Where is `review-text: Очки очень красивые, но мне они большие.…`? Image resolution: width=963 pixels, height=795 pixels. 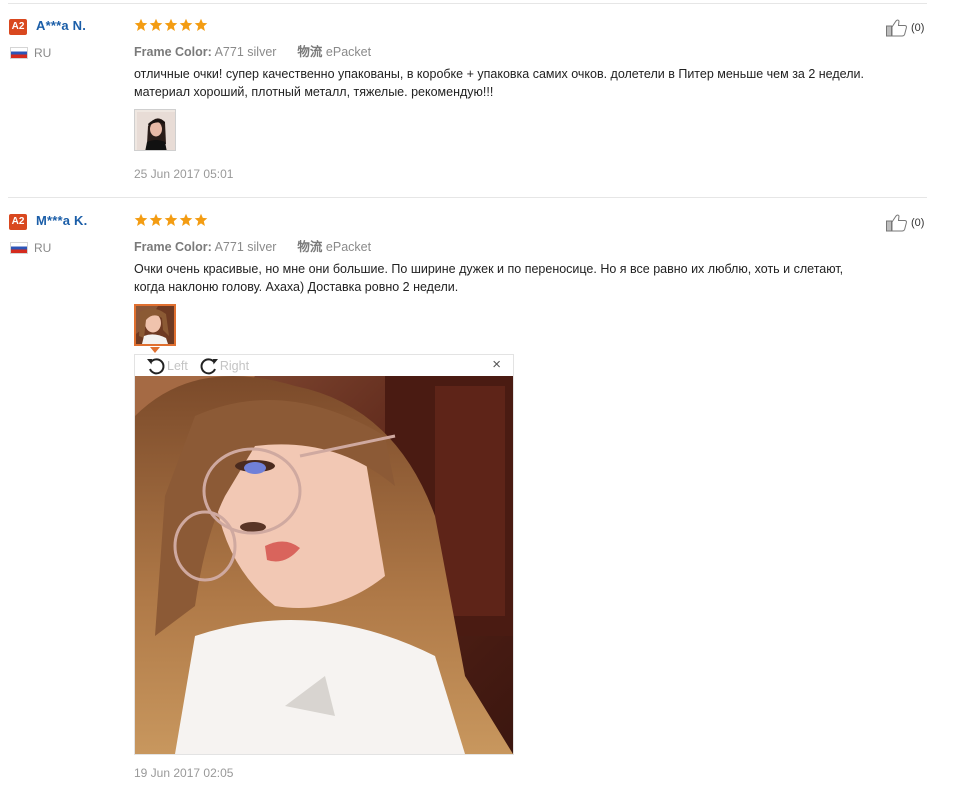
review-text: Очки очень красивые, но мне они большие.… is located at coordinates (529, 278).